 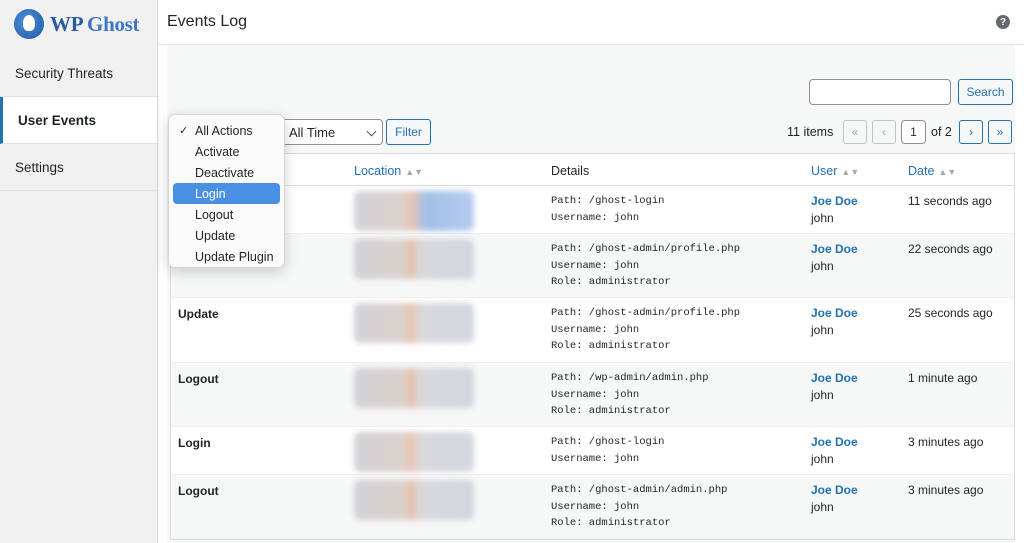 I want to click on dropdown-option-update-plugin: Update Plugin, so click(x=226, y=256).